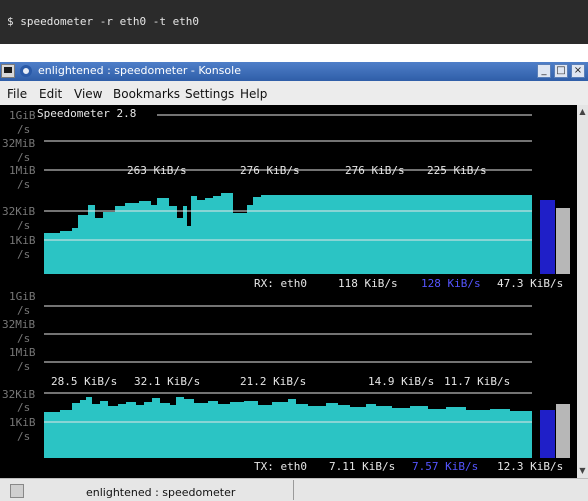  What do you see at coordinates (280, 283) in the screenshot?
I see `rx-status-label: RX: eth0` at bounding box center [280, 283].